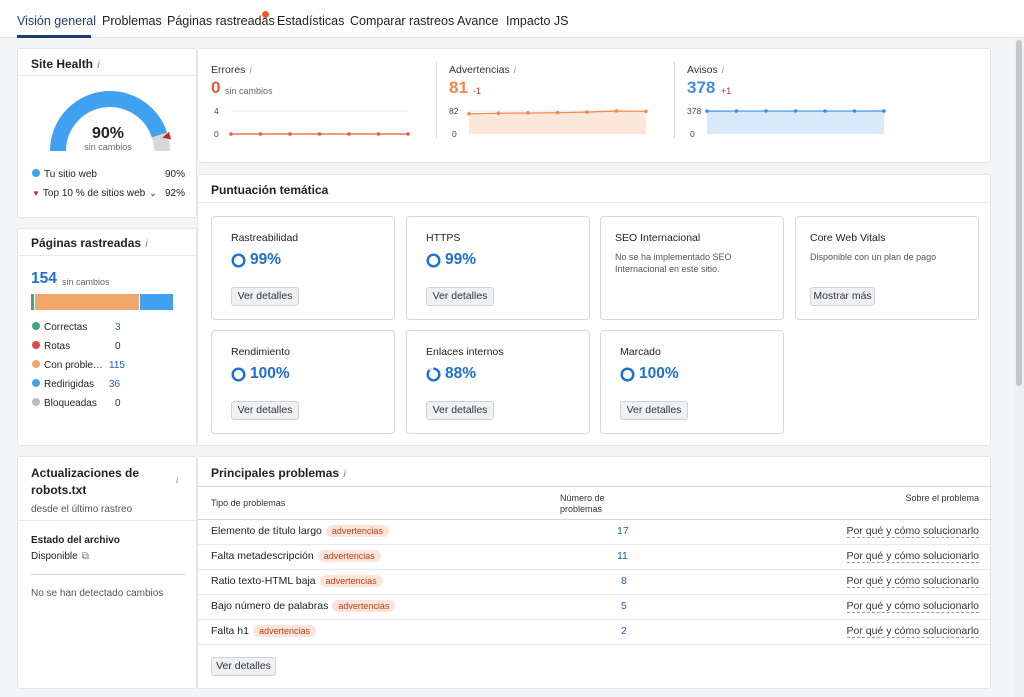 This screenshot has height=697, width=1024. Describe the element at coordinates (296, 556) in the screenshot. I see `issue-name: Falta metadescripción advertencias` at that location.